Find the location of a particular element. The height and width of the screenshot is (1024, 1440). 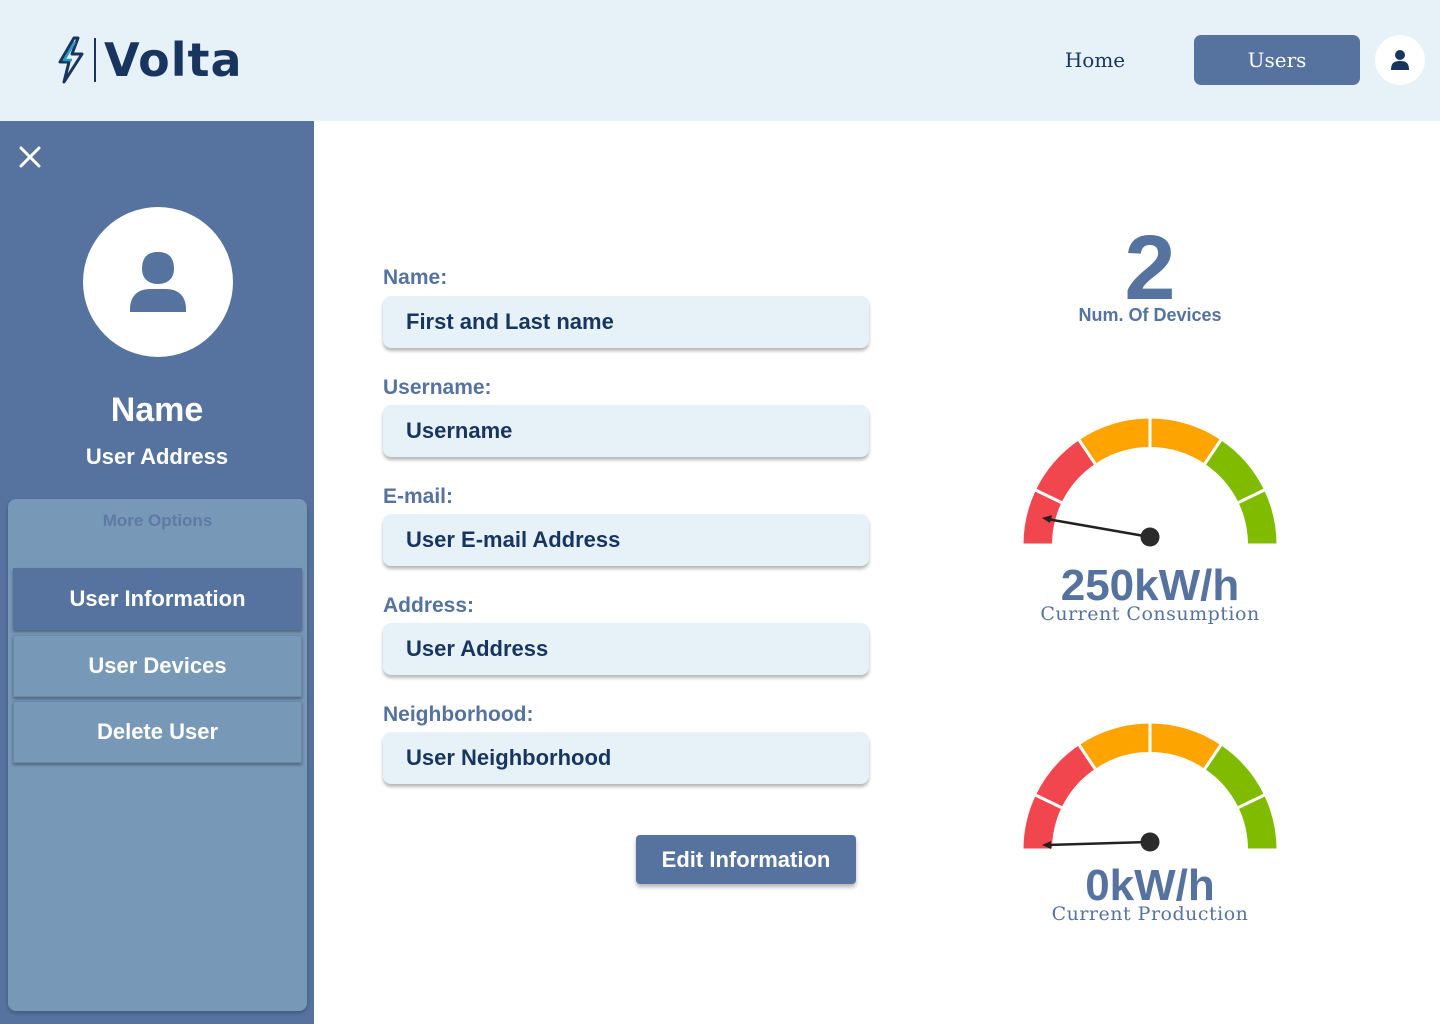

brand-name: Volta is located at coordinates (173, 60).